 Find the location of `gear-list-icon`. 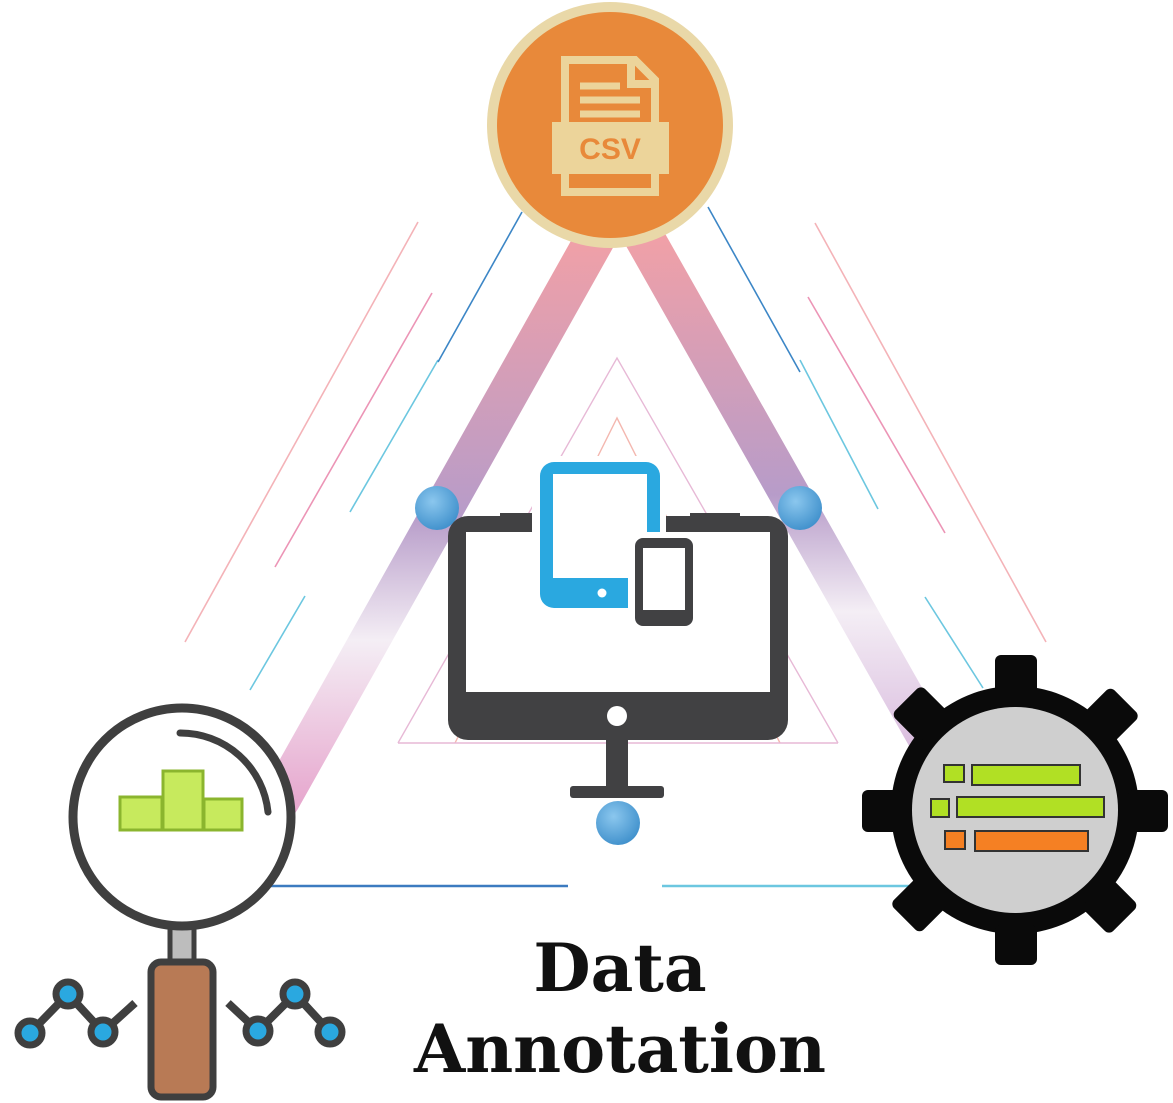

gear-list-icon is located at coordinates (1015, 810).